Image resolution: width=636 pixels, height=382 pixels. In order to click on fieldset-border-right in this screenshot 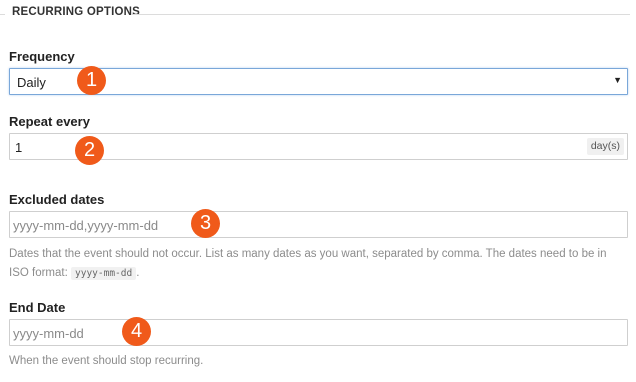, I will do `click(381, 14)`.